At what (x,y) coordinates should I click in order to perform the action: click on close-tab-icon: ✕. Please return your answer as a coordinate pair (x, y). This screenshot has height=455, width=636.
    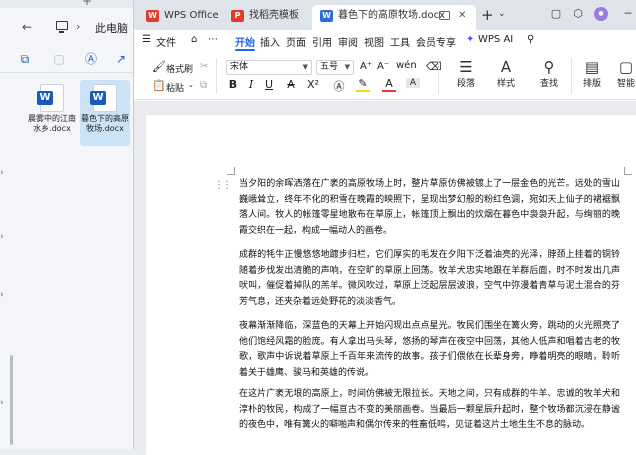
    Looking at the image, I should click on (462, 16).